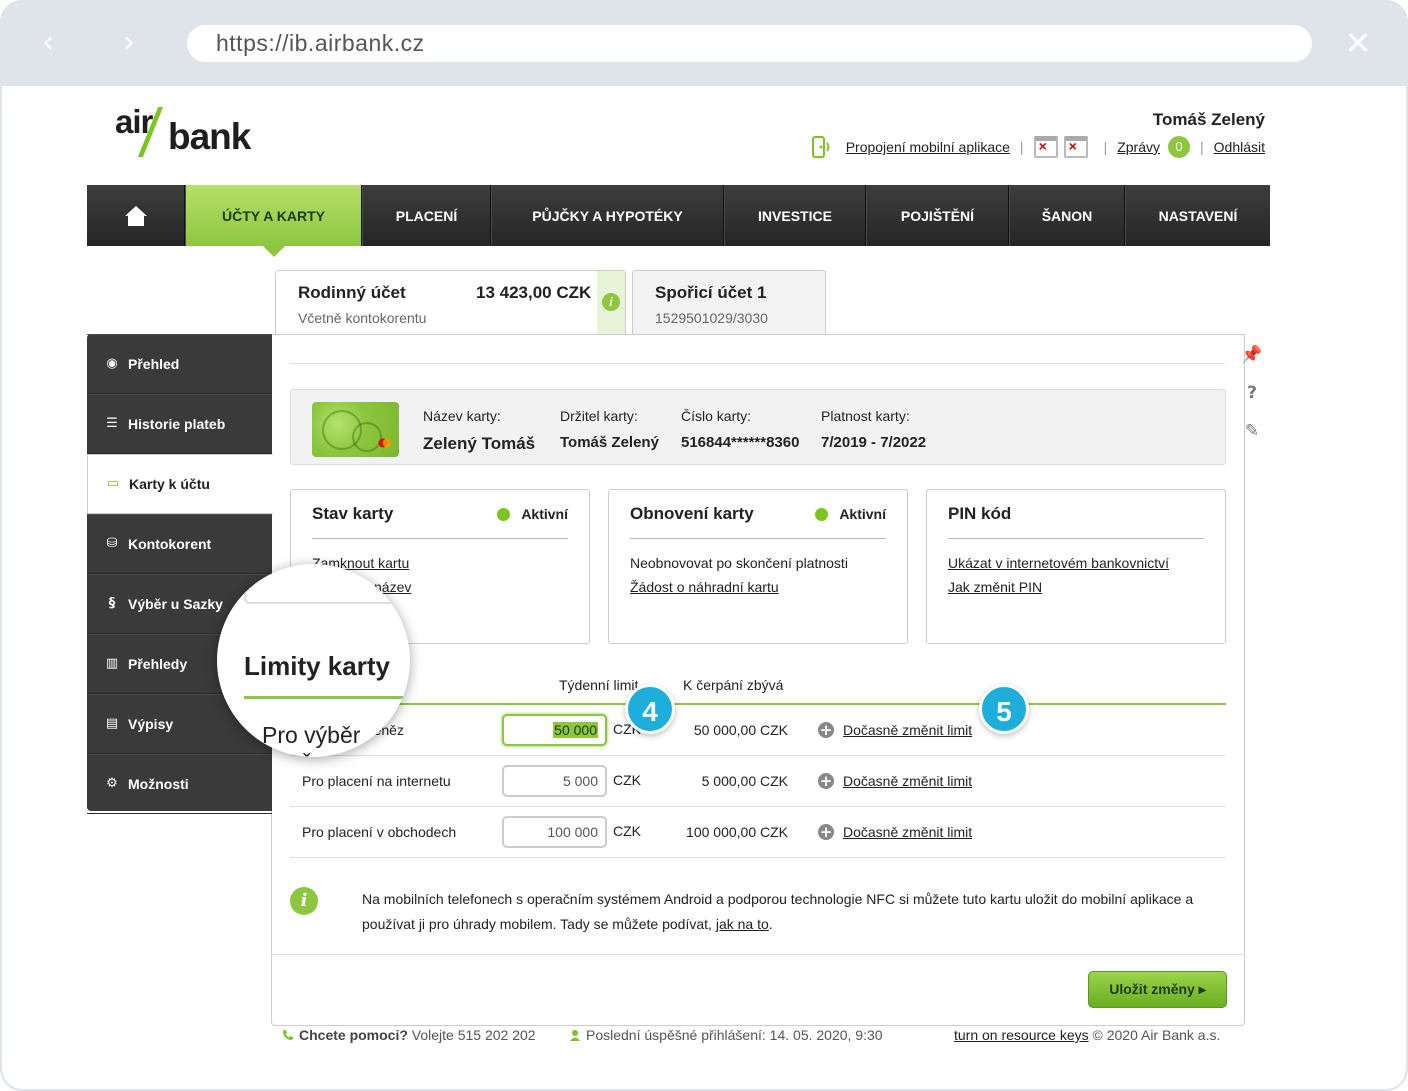 The width and height of the screenshot is (1408, 1091). Describe the element at coordinates (1197, 215) in the screenshot. I see `nav-settings: NASTAVENÍ` at that location.